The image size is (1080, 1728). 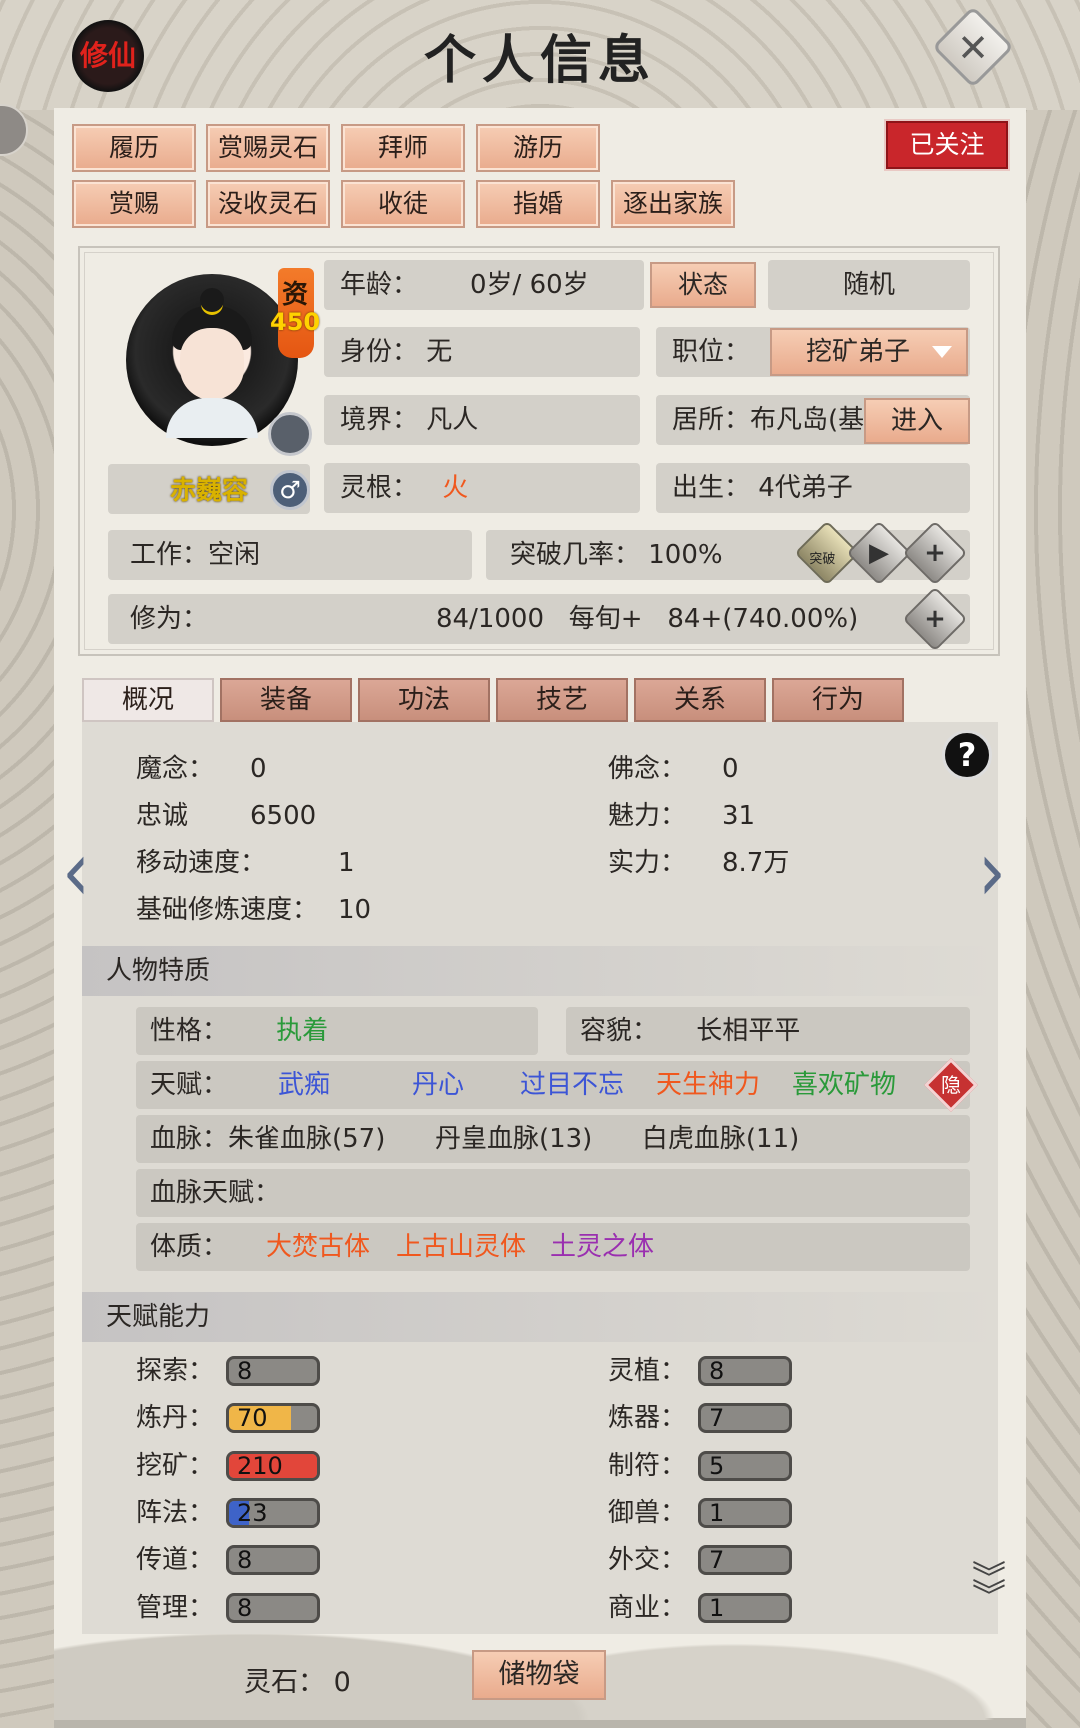 What do you see at coordinates (540, 971) in the screenshot?
I see `section-traits: 人物特质` at bounding box center [540, 971].